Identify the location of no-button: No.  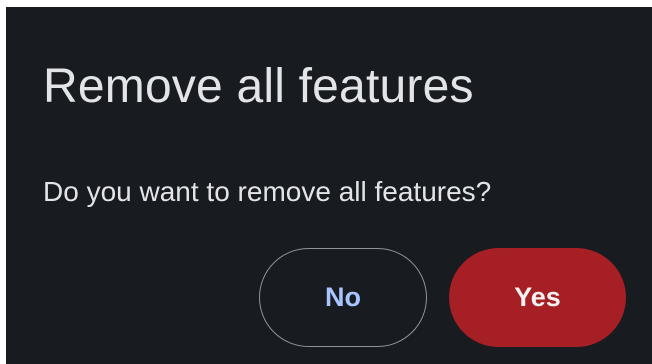
(343, 297).